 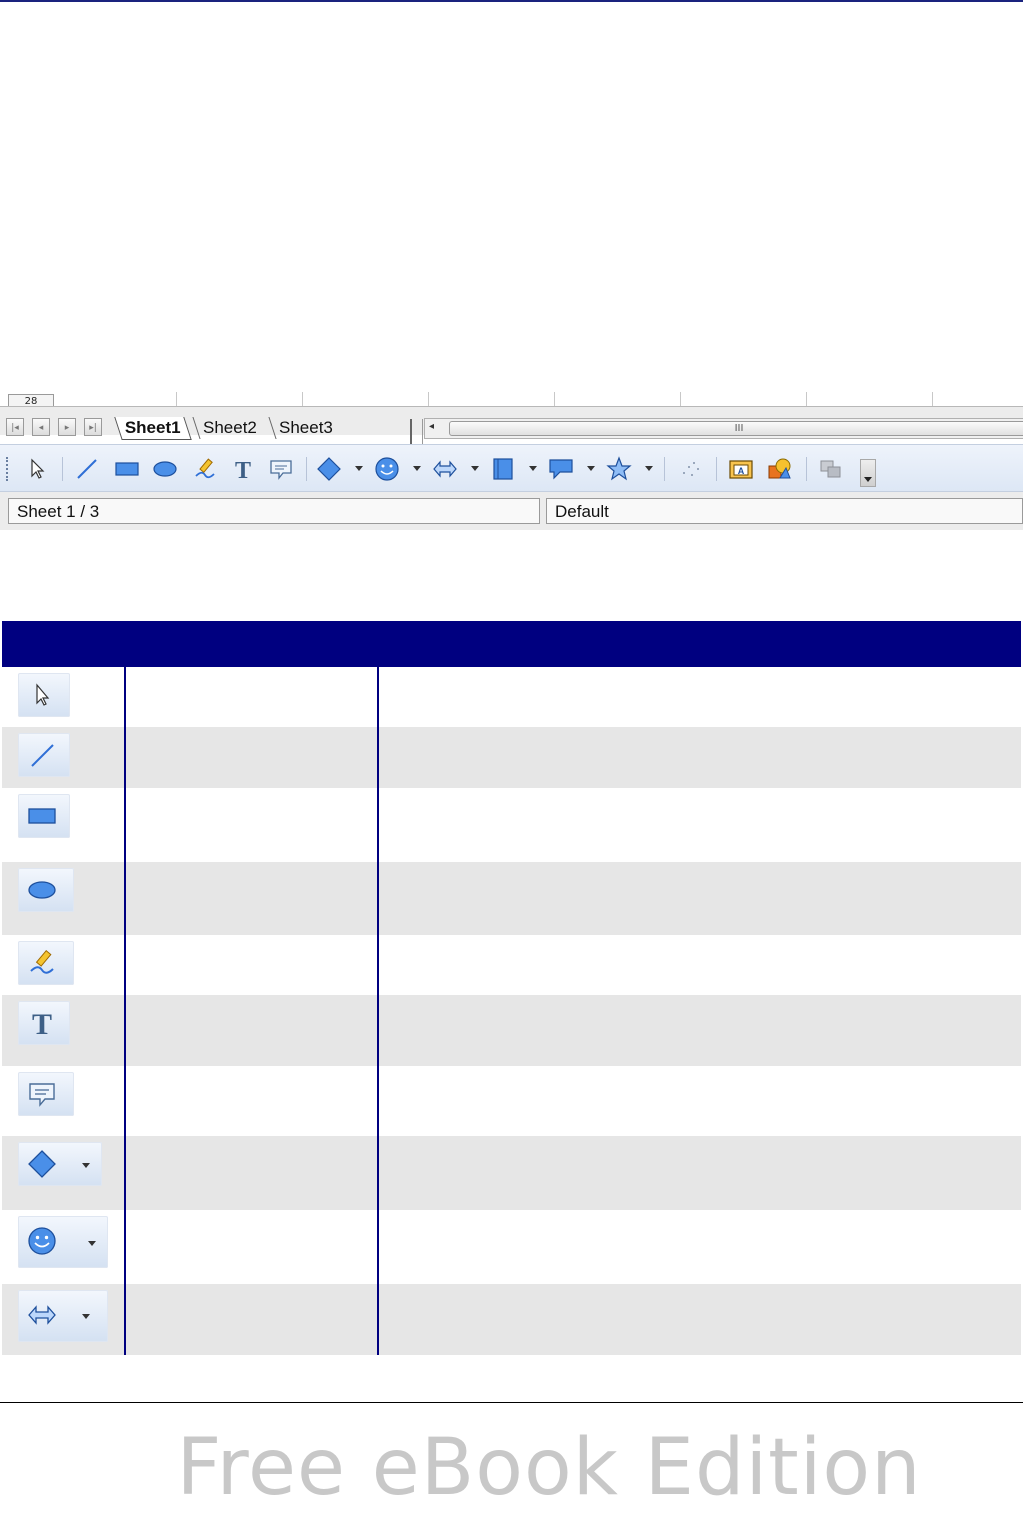 I want to click on horizontal-scrollbar: ◂ III, so click(x=723, y=428).